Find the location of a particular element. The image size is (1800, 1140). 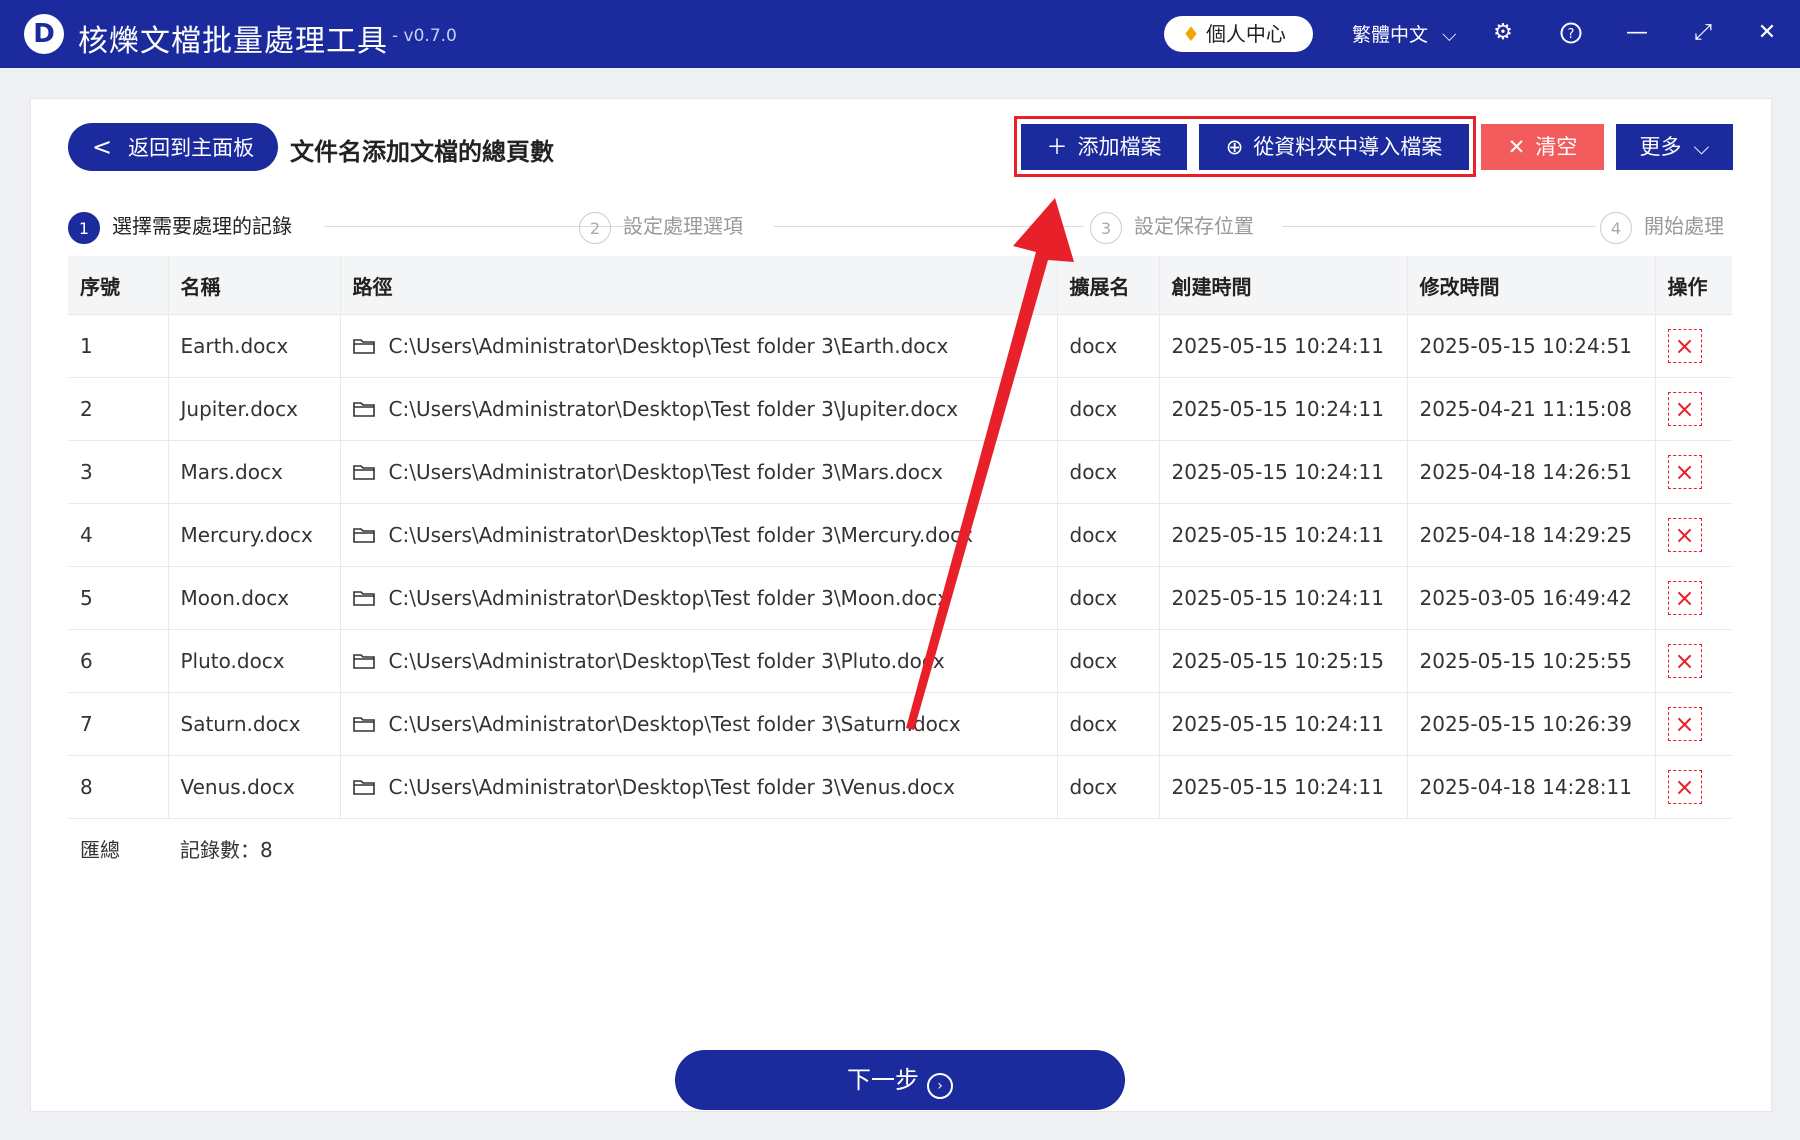

column-header-modified: 修改時間 is located at coordinates (1531, 285).